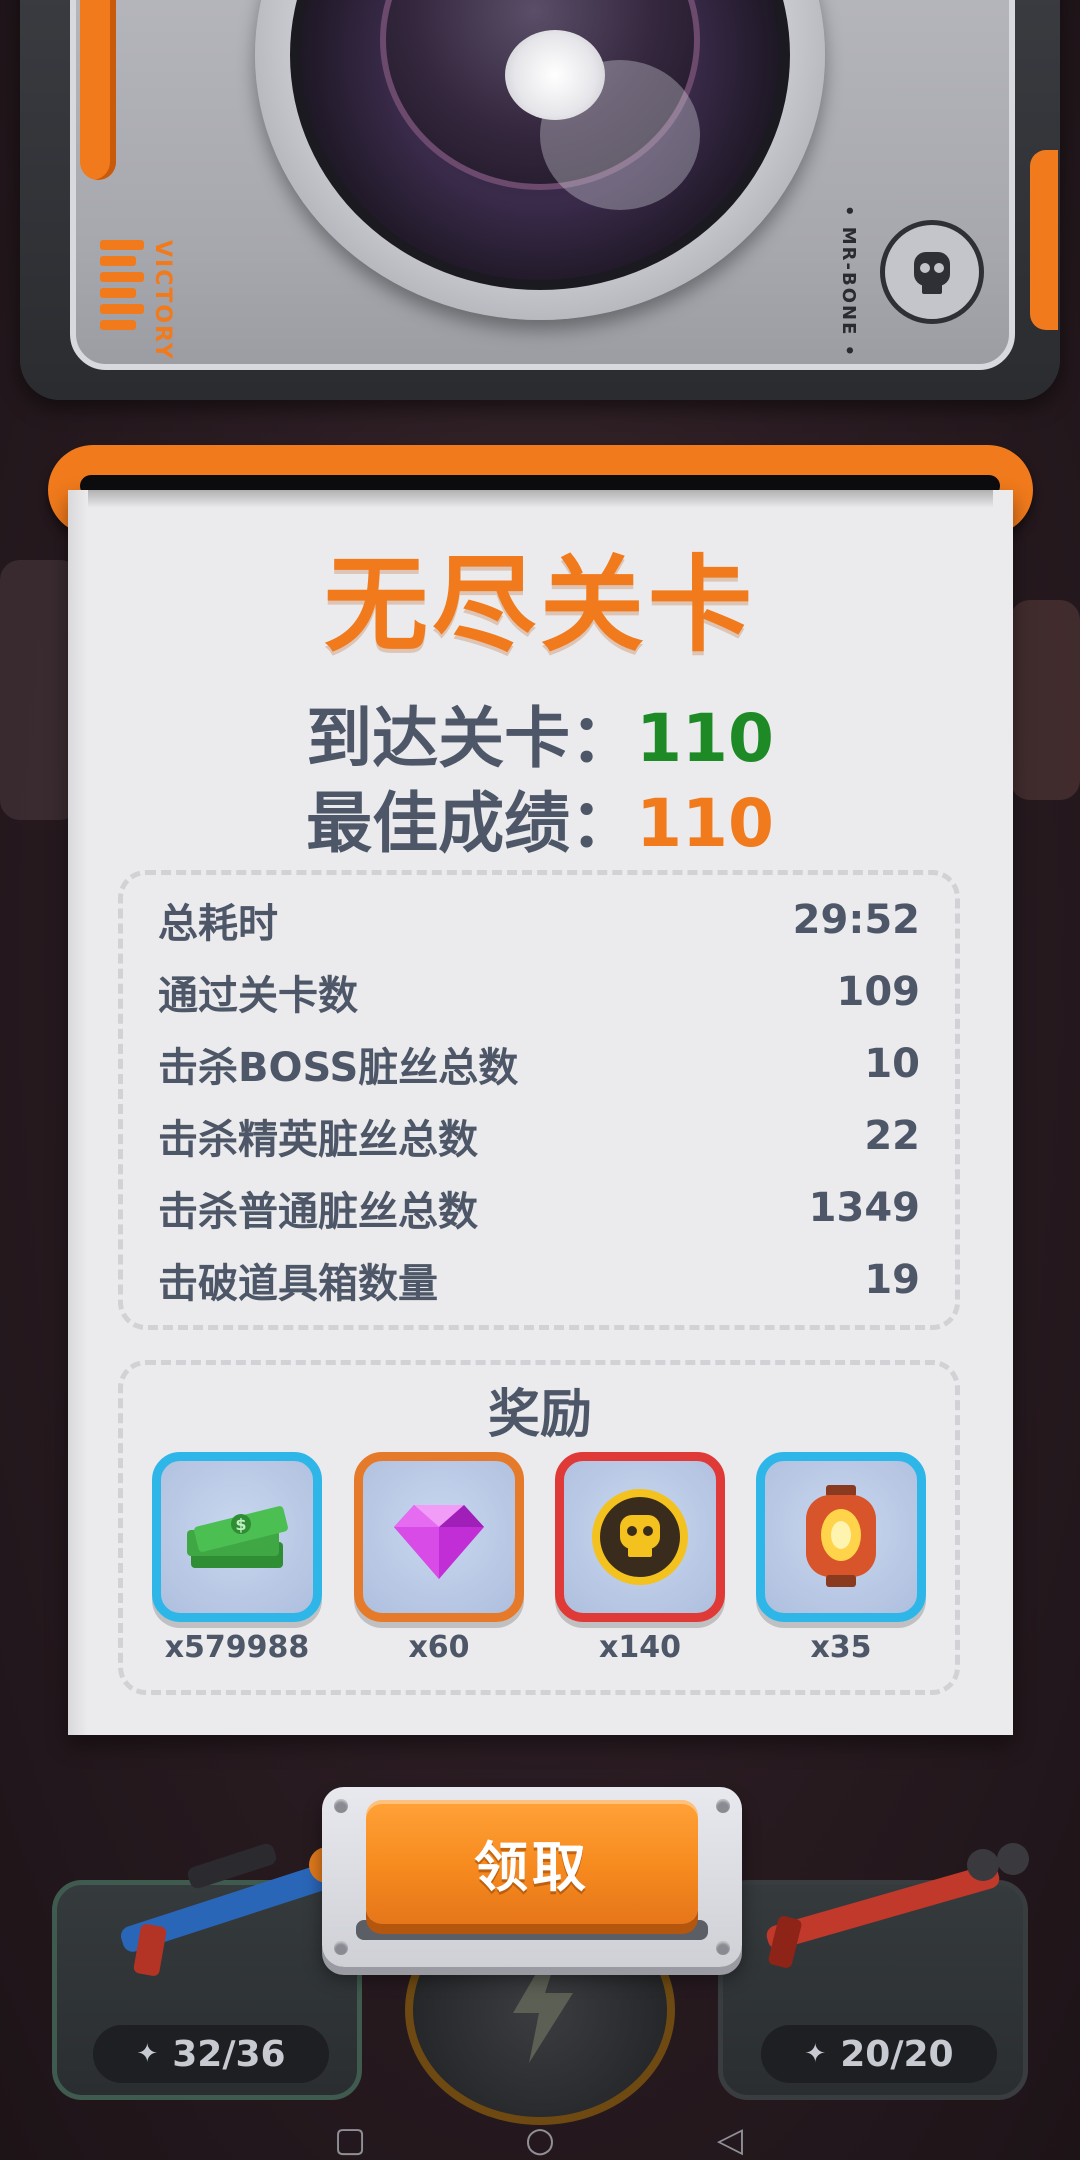 Image resolution: width=1080 pixels, height=2160 pixels. Describe the element at coordinates (532, 1862) in the screenshot. I see `claim-button: 领取` at that location.